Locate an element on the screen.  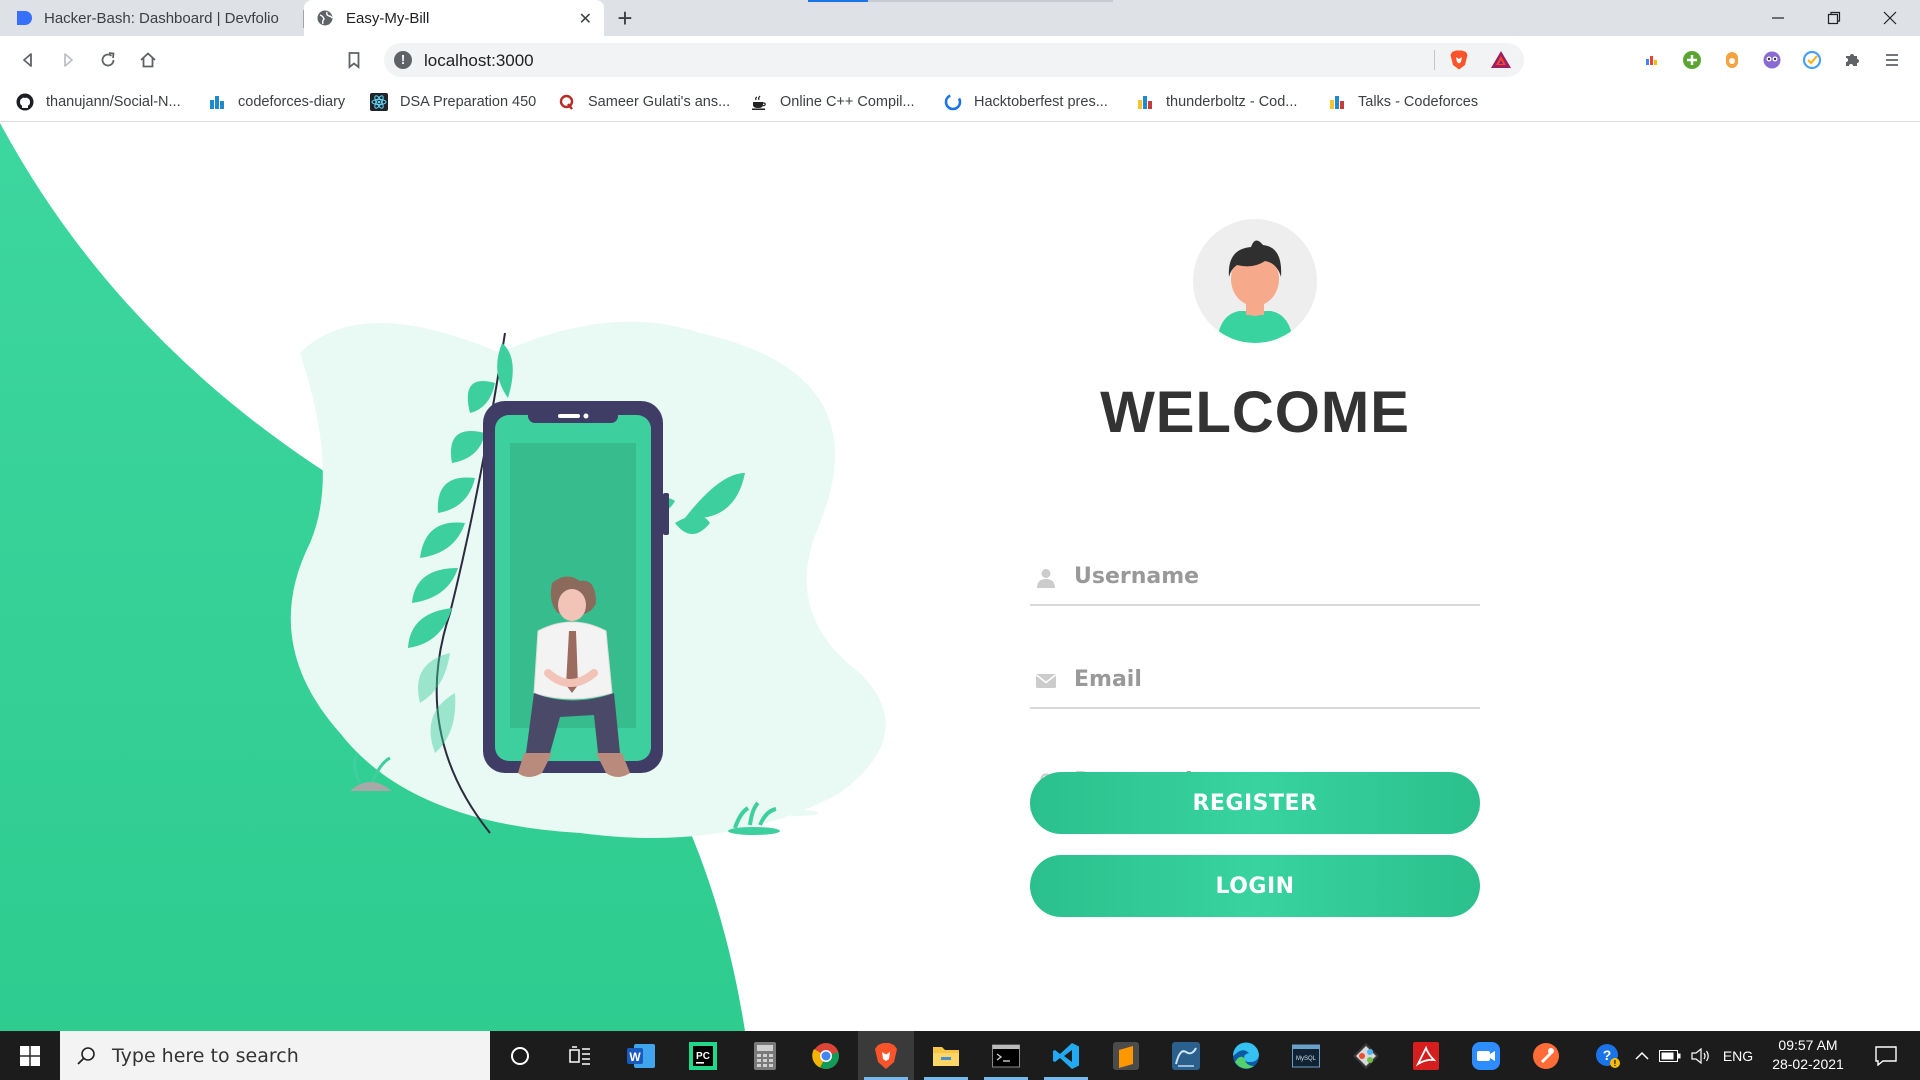
bookmark-item: codeforces-diary is located at coordinates (276, 102).